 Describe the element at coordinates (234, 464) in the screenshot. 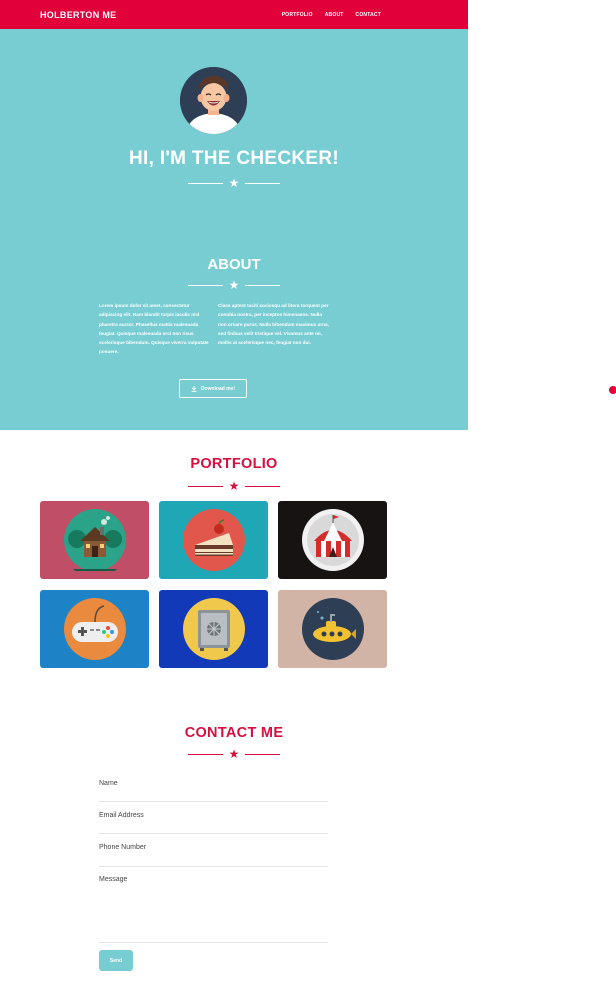

I see `portfolio-title: PORTFOLIO` at that location.